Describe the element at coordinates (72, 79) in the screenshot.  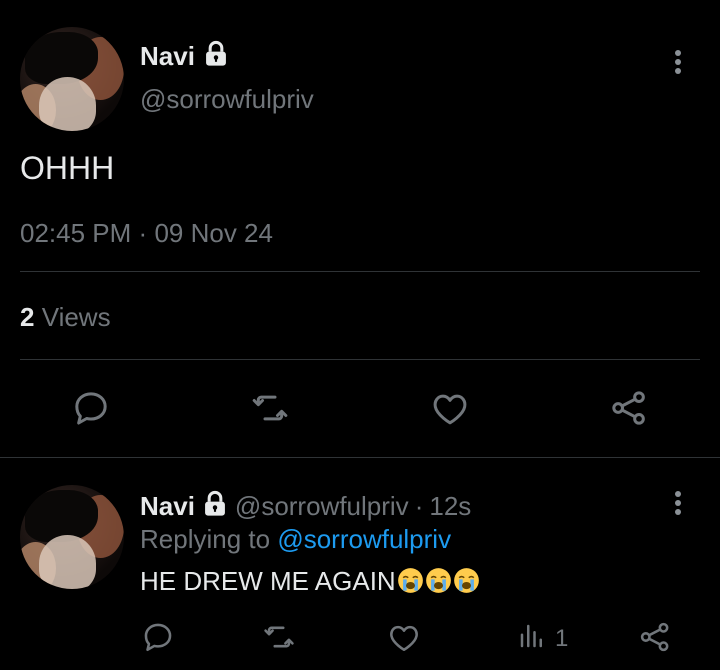
I see `author-avatar` at that location.